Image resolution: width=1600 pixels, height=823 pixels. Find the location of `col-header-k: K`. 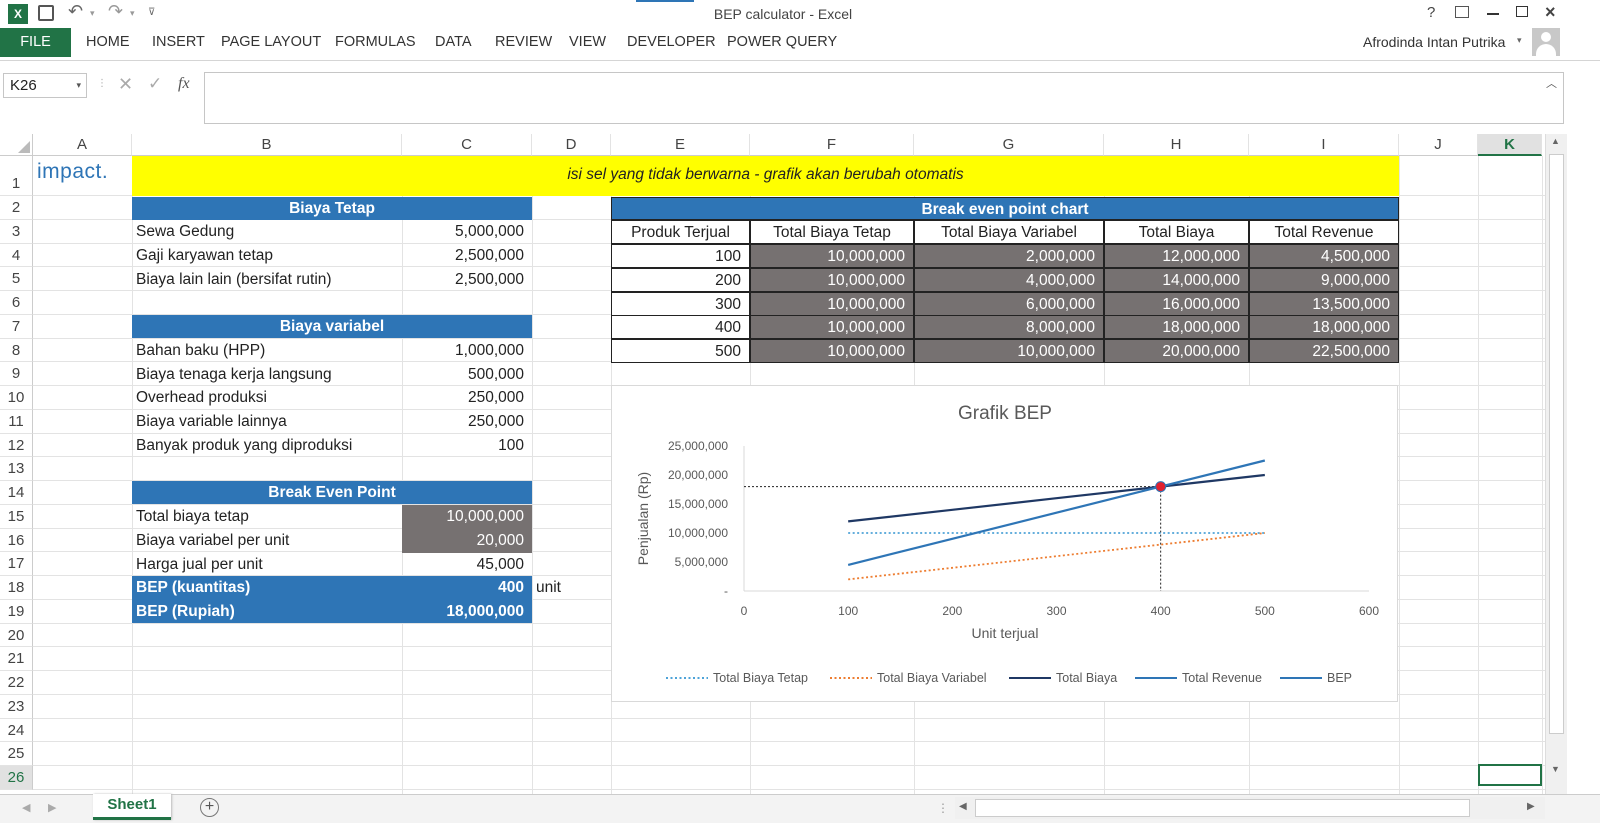

col-header-k: K is located at coordinates (1510, 145).